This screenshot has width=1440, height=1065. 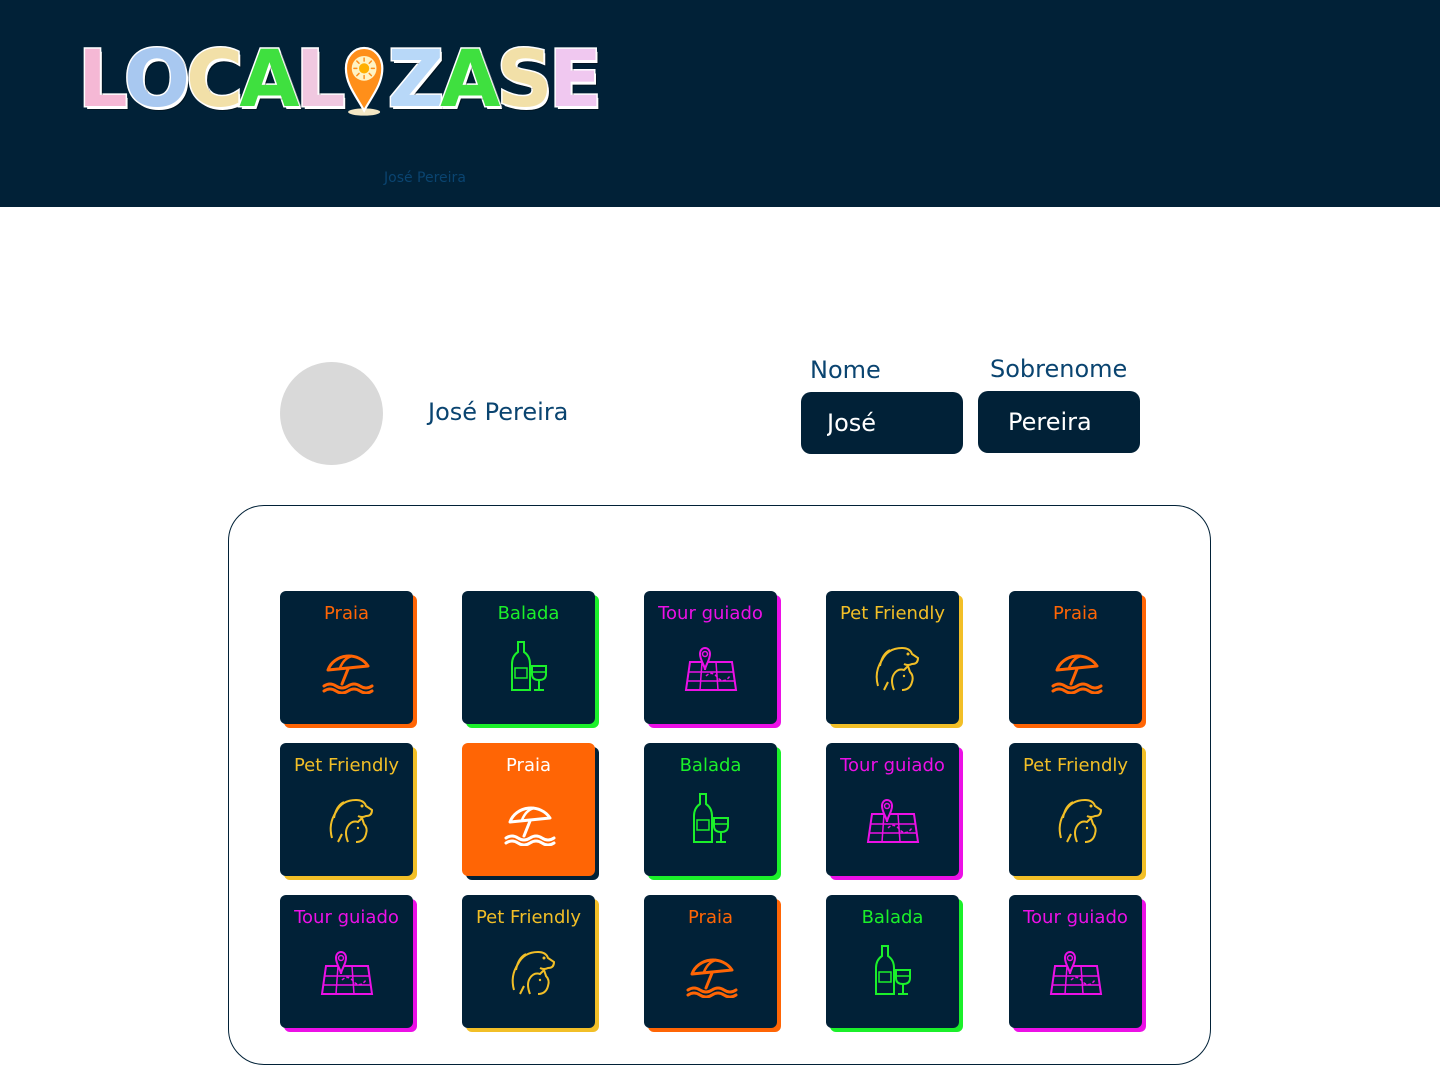 I want to click on first-name-label: Nome, so click(x=845, y=370).